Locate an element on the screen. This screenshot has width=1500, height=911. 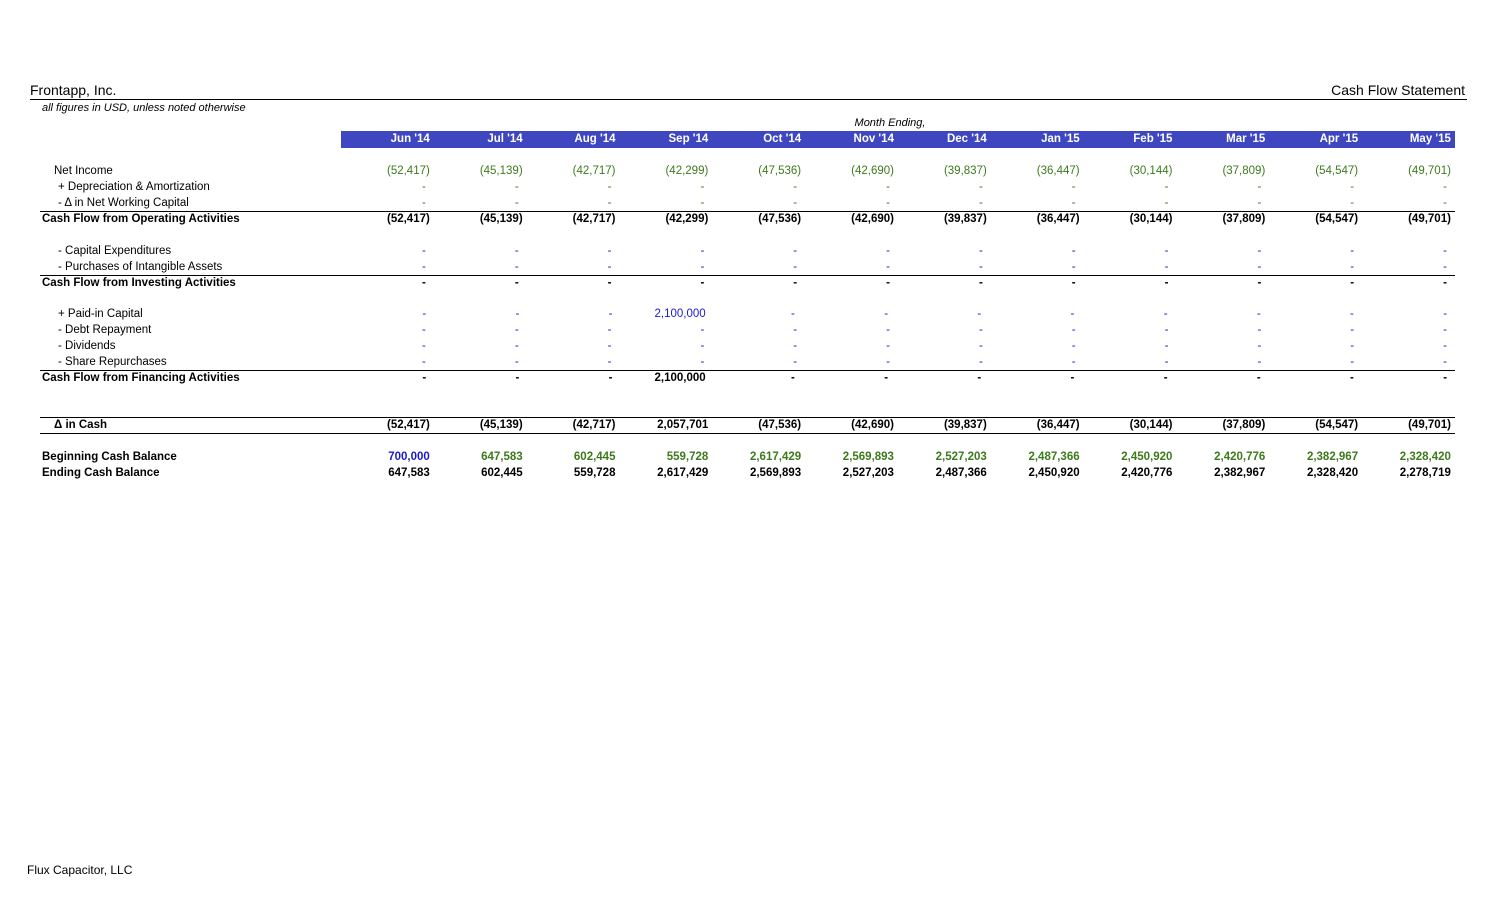
row-label: Cash Flow from Financing Activities is located at coordinates (141, 378).